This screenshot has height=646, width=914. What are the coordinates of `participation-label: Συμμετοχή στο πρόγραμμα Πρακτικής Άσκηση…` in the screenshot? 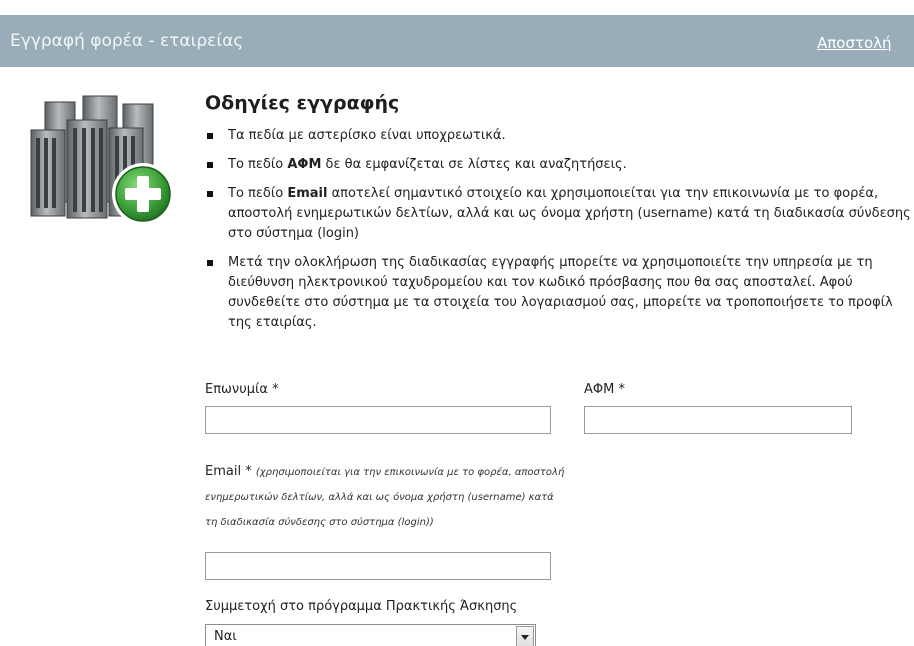 It's located at (361, 606).